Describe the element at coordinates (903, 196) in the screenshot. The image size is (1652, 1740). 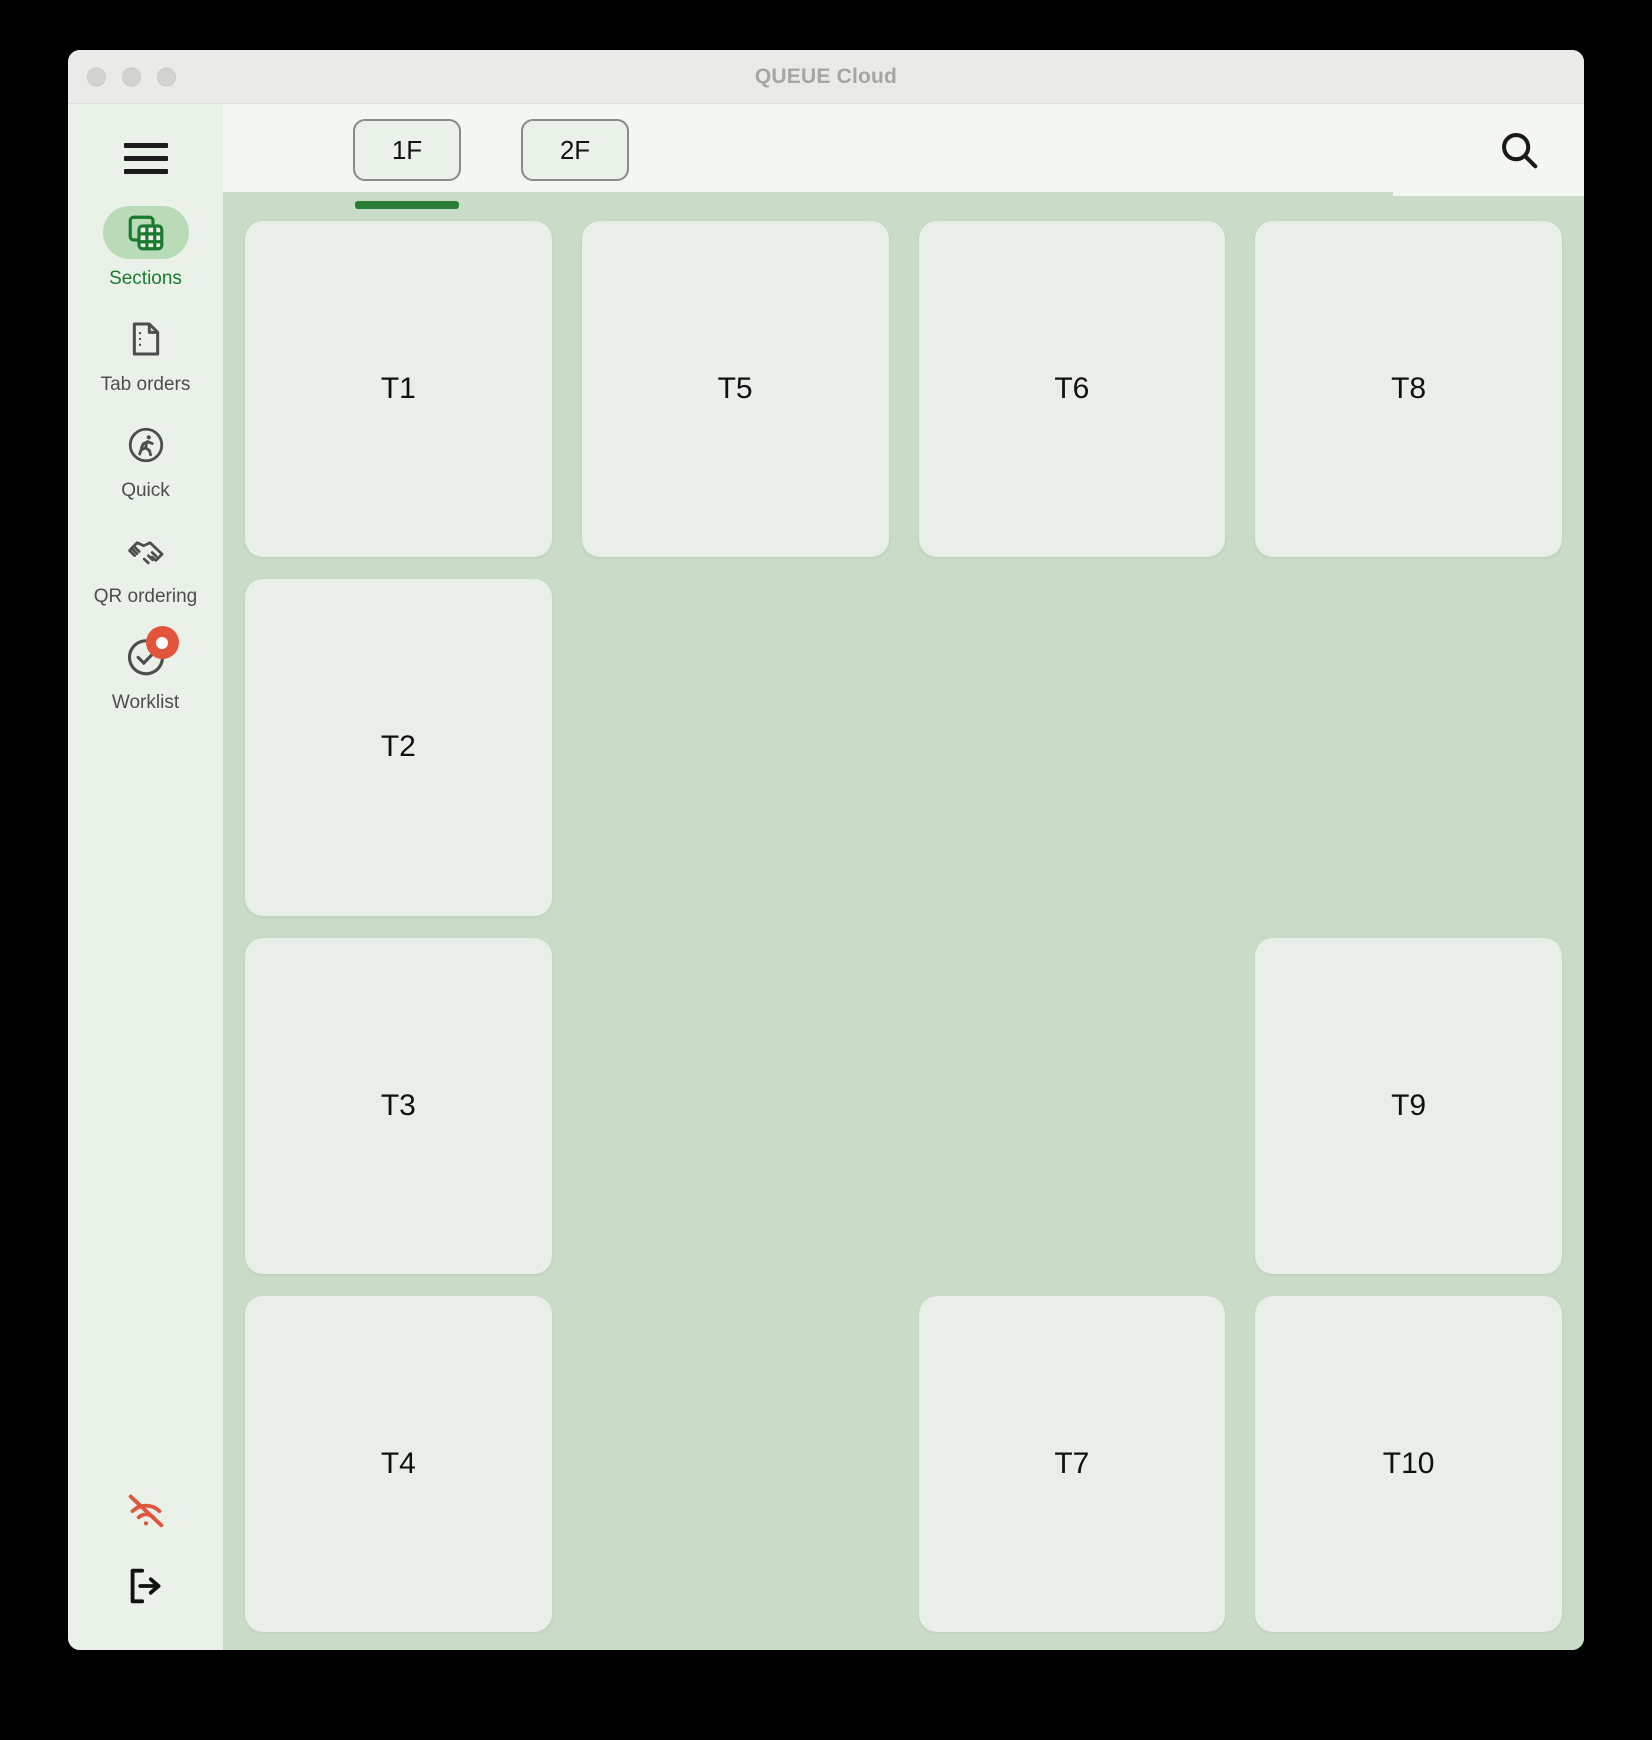
I see `horizontal-scrollbar` at that location.